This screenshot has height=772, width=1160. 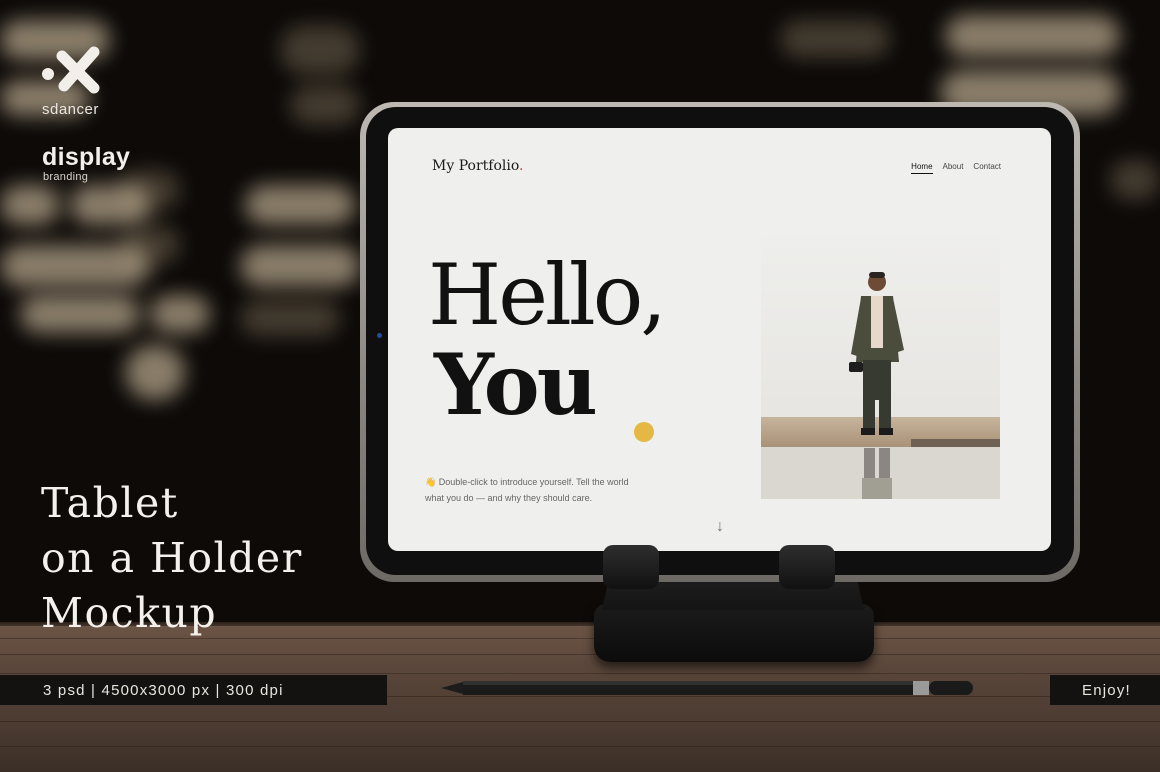 What do you see at coordinates (86, 157) in the screenshot?
I see `brand-title: display` at bounding box center [86, 157].